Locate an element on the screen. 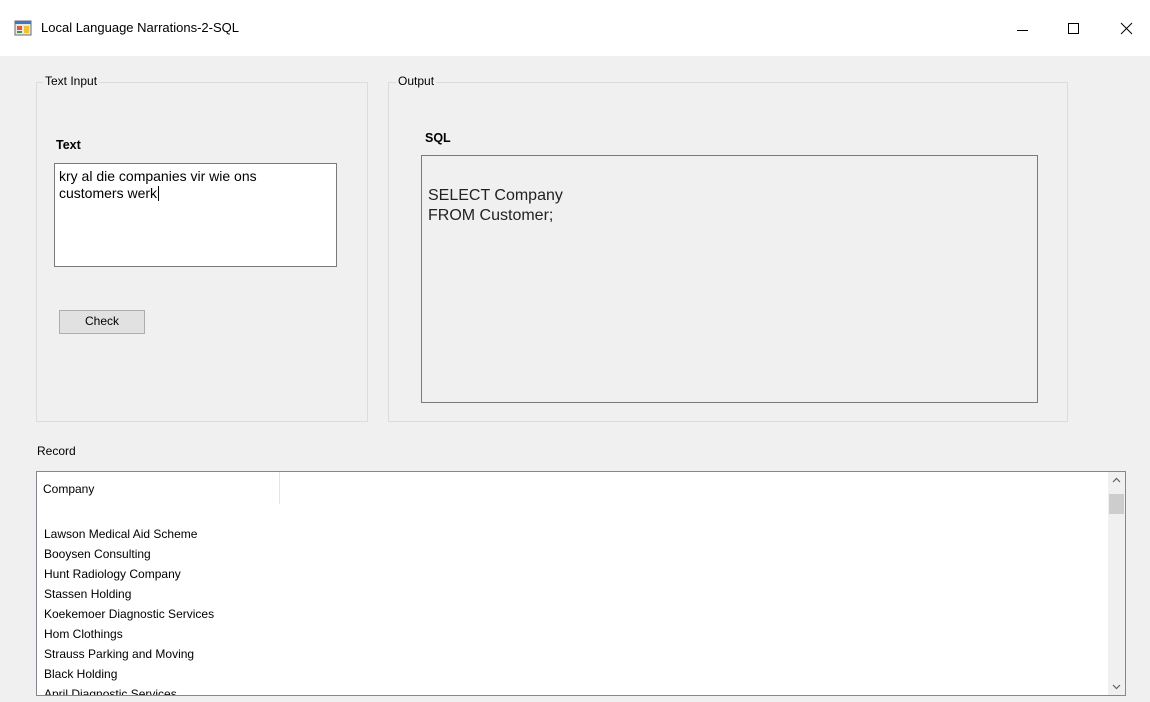 The height and width of the screenshot is (702, 1150). column-header-company: Company is located at coordinates (158, 488).